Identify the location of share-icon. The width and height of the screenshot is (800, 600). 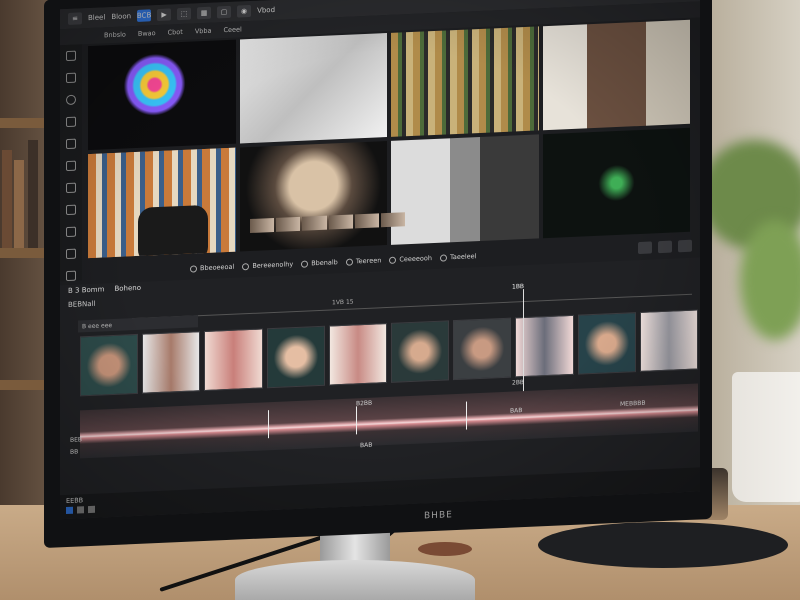
(69, 510).